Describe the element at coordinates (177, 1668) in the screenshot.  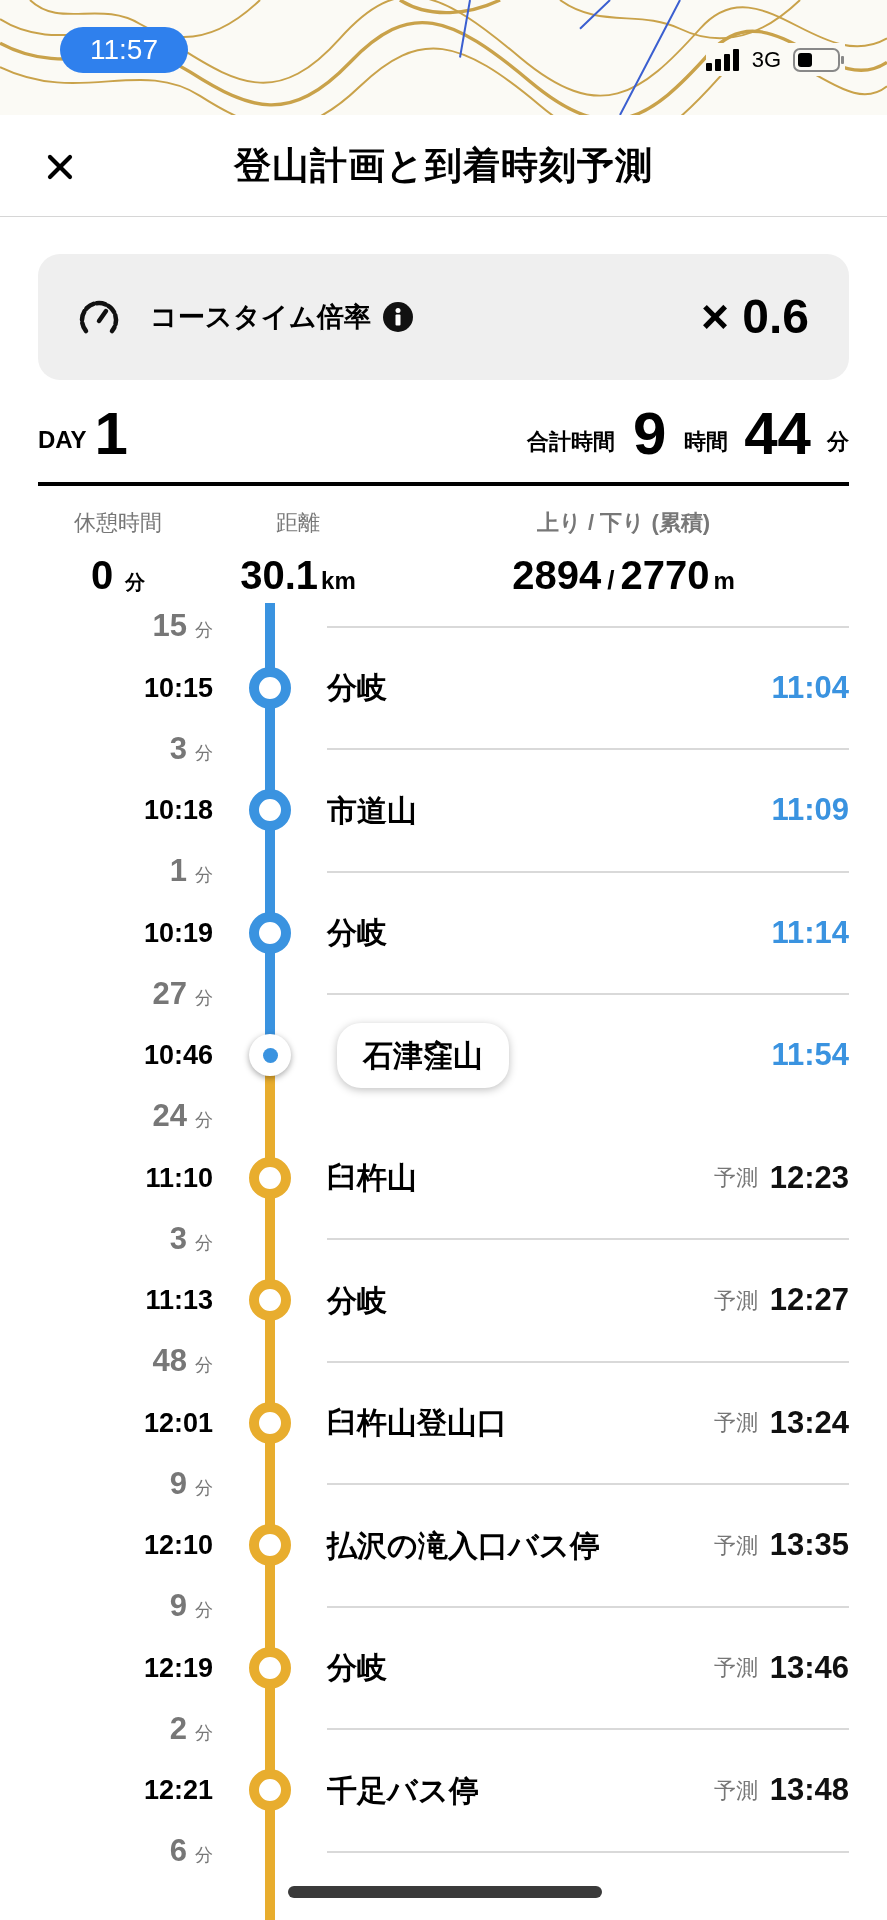
I see `waypoint-time: 12:19` at that location.